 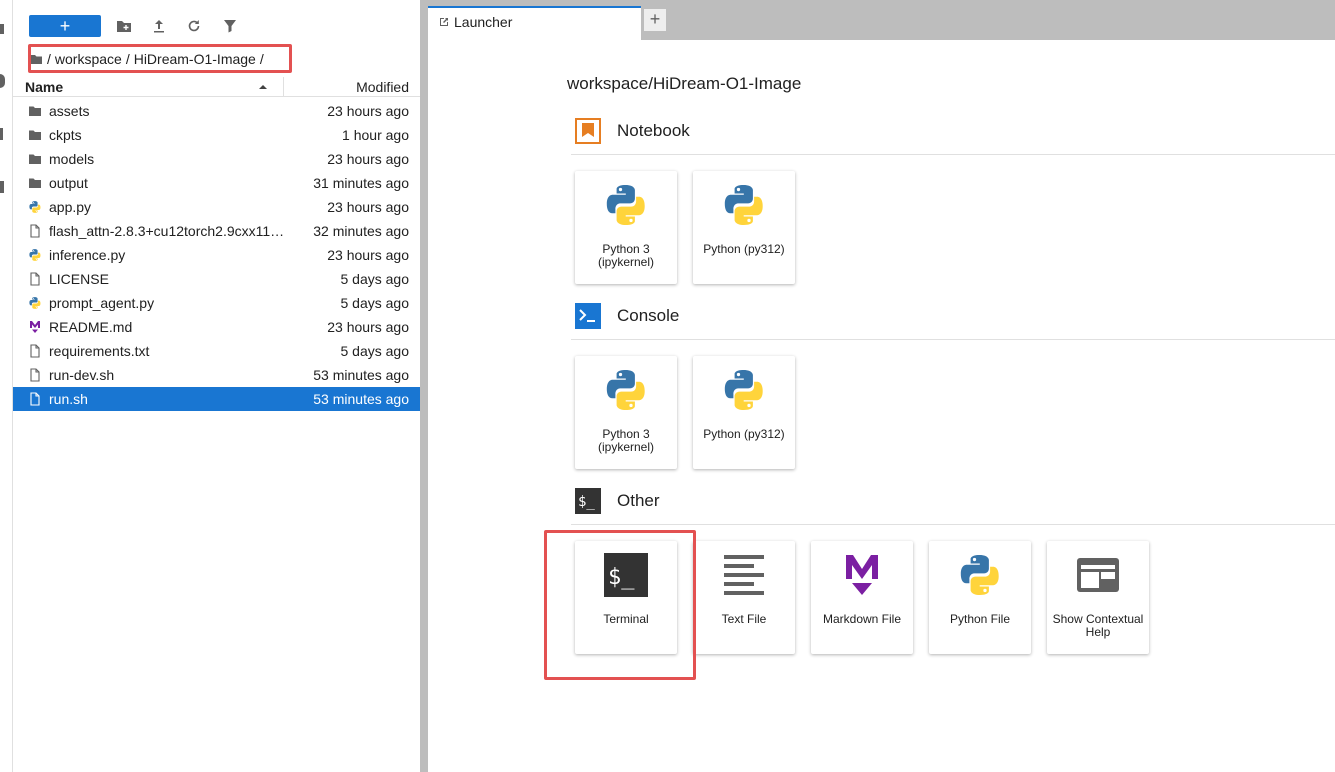 I want to click on terminal-small-icon: $_, so click(x=588, y=501).